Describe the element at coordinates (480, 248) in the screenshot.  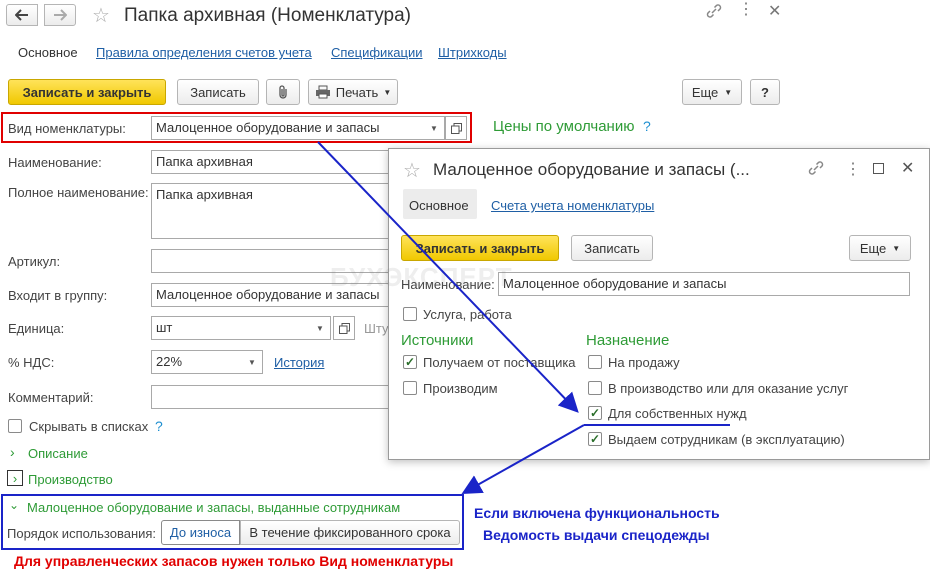
I see `dialog-save-and-close-button: Записать и закрыть` at that location.